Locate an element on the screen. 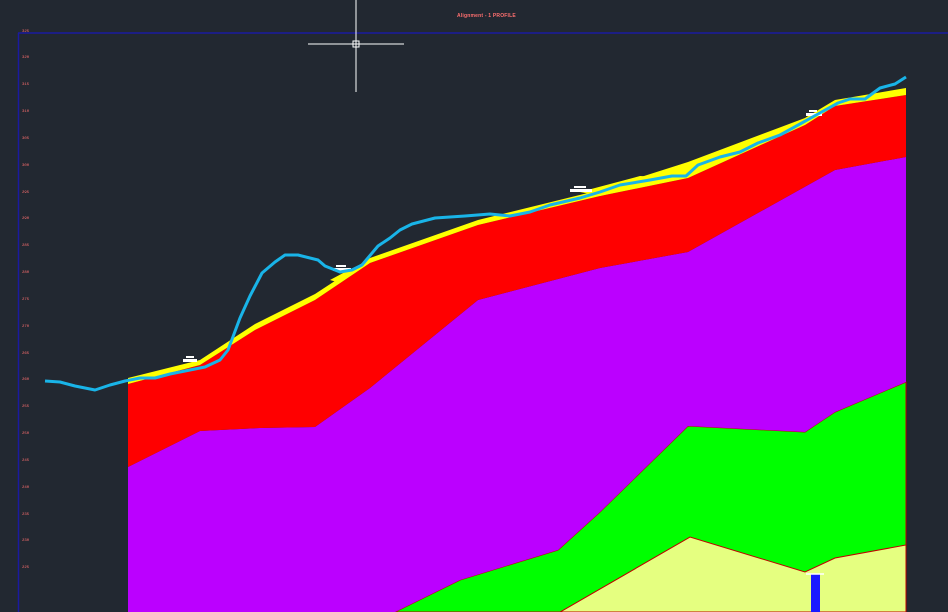  axis-tick-label: 295 is located at coordinates (26, 193).